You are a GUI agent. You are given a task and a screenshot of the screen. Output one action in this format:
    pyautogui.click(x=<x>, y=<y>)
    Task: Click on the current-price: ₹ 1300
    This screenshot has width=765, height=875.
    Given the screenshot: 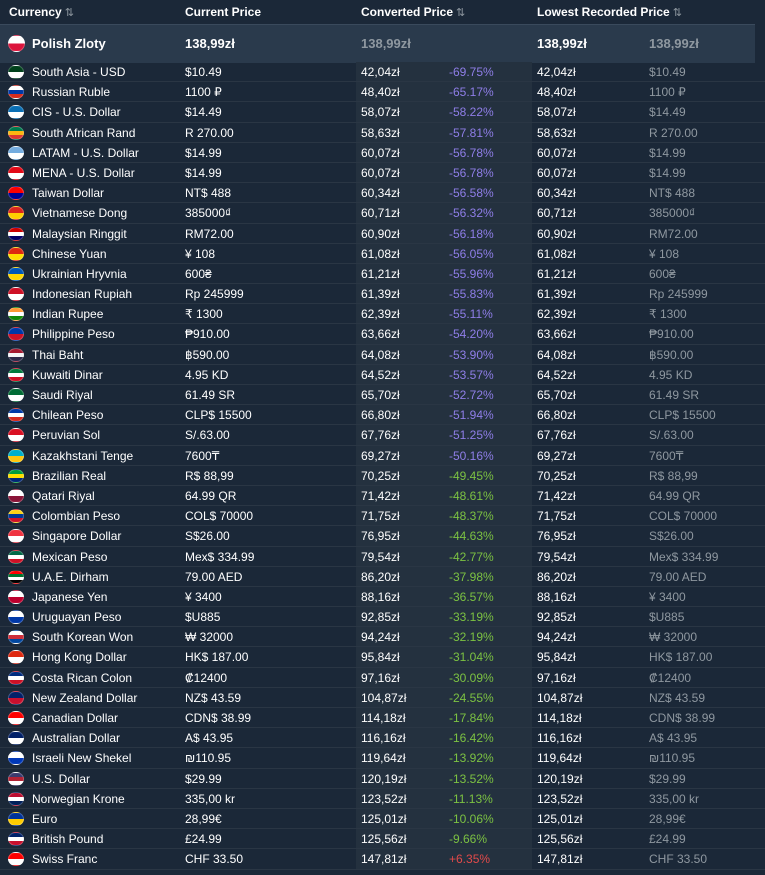 What is the action you would take?
    pyautogui.click(x=204, y=314)
    